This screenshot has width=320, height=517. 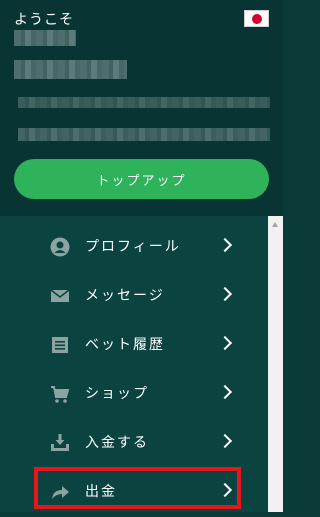 I want to click on menu-item-label: メッセージ, so click(x=125, y=296).